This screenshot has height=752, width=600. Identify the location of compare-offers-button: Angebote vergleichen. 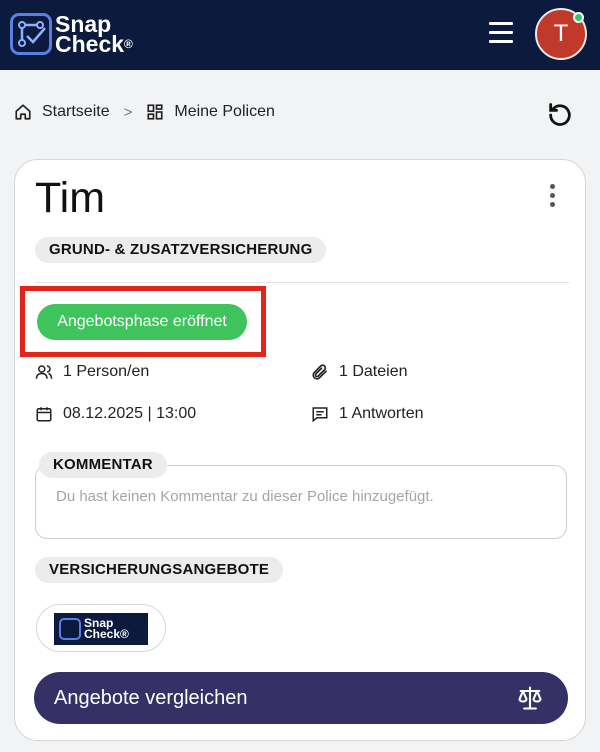
(301, 698).